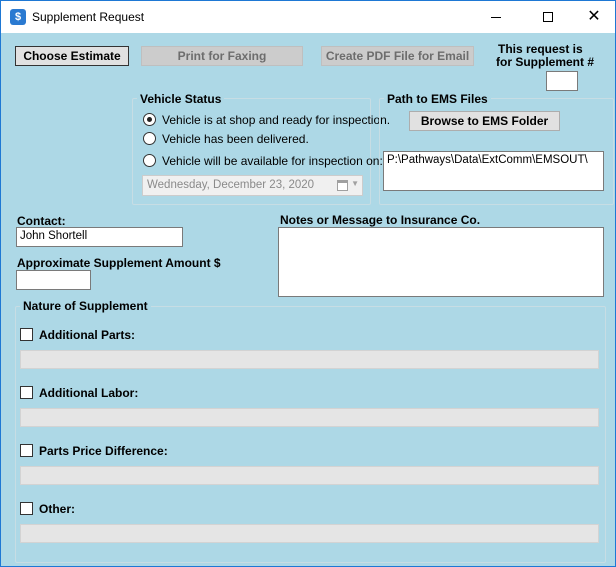 Image resolution: width=616 pixels, height=567 pixels. I want to click on supplement-number-label-line1: This request is, so click(540, 49).